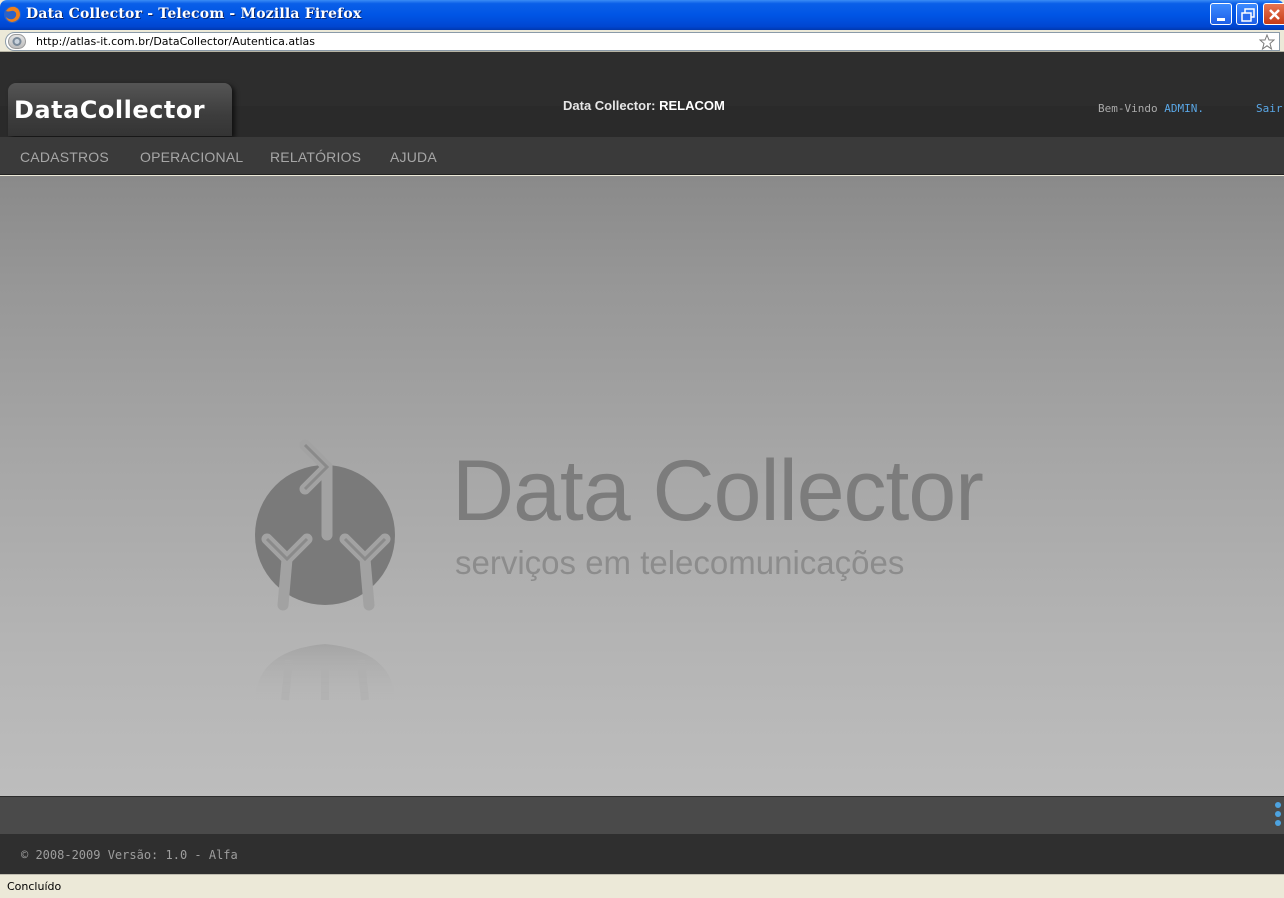 This screenshot has height=898, width=1284. I want to click on close-button, so click(1273, 14).